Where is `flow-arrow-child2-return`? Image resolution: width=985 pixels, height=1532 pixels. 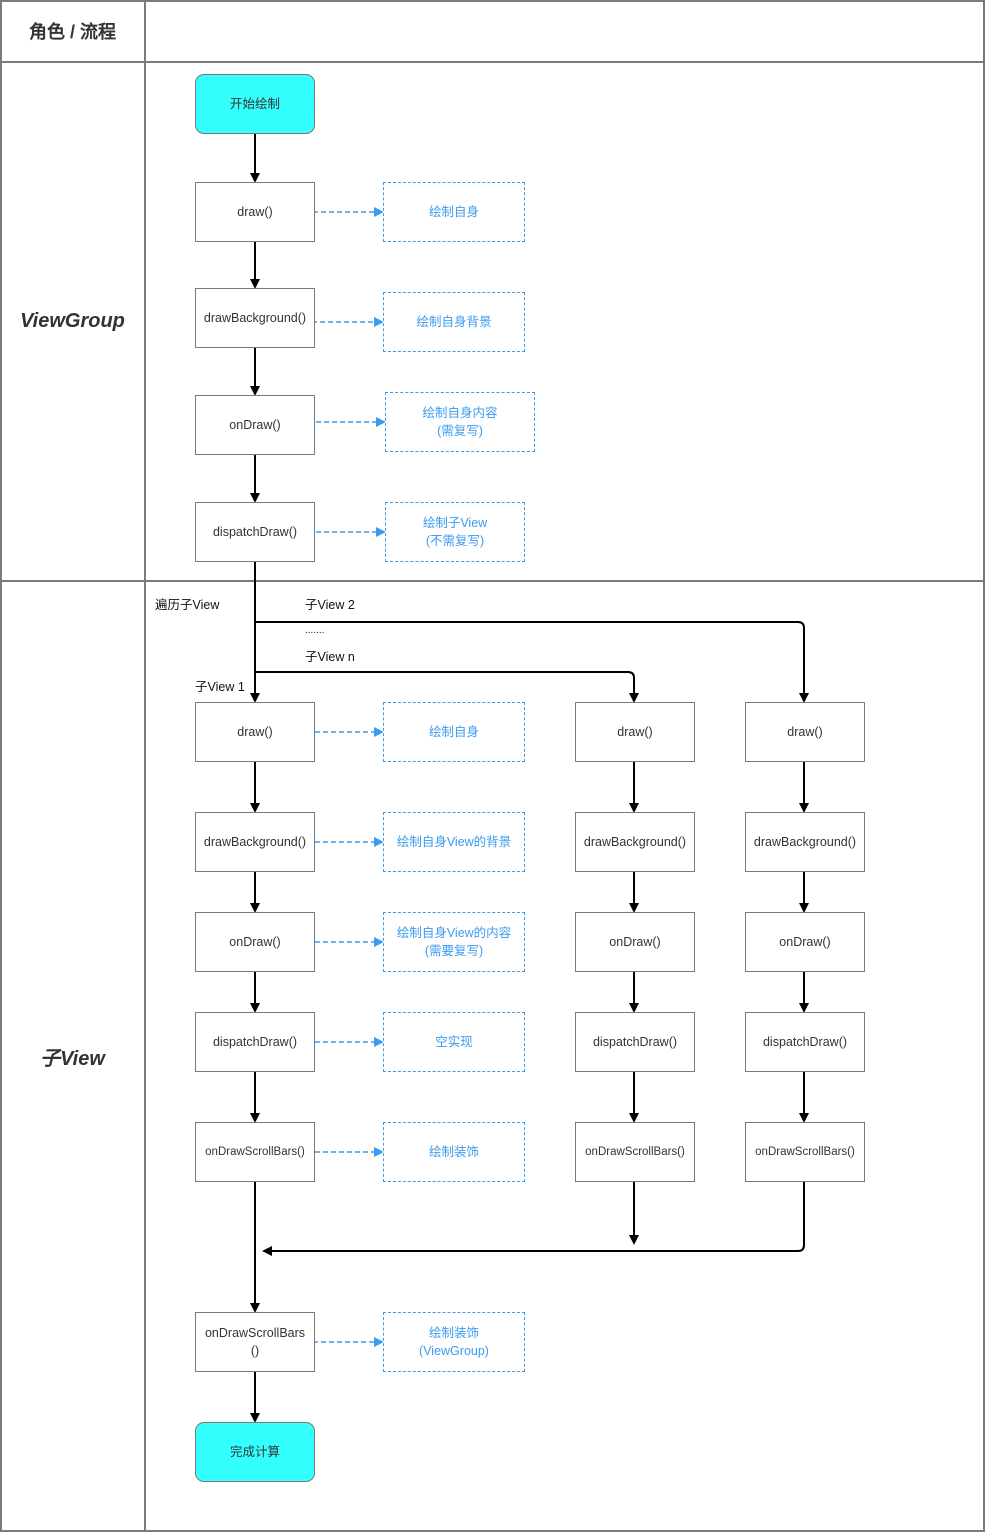
flow-arrow-child2-return is located at coordinates (533, 1219).